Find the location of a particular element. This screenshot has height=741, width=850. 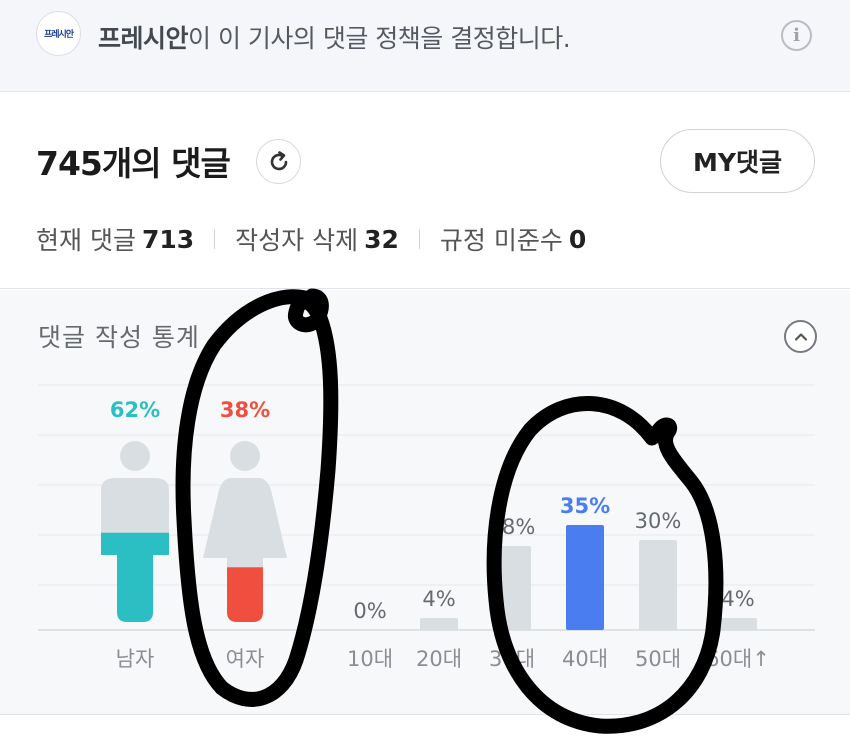

my-comments-button: MY댓글 is located at coordinates (737, 161).